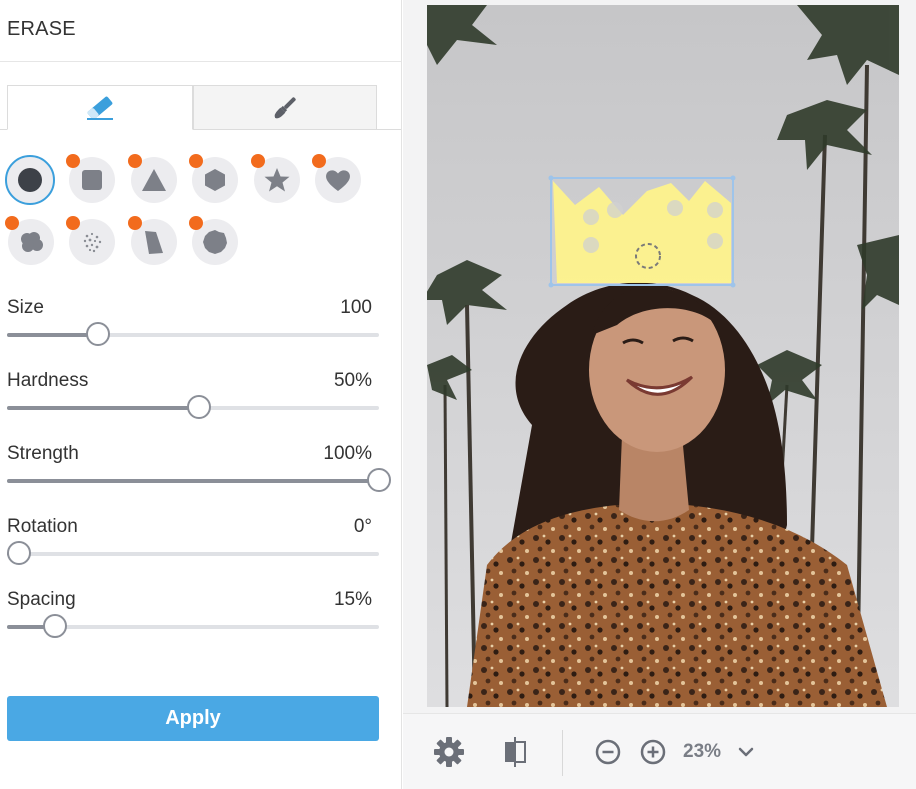 This screenshot has height=789, width=916. I want to click on triangle-shape-icon, so click(154, 180).